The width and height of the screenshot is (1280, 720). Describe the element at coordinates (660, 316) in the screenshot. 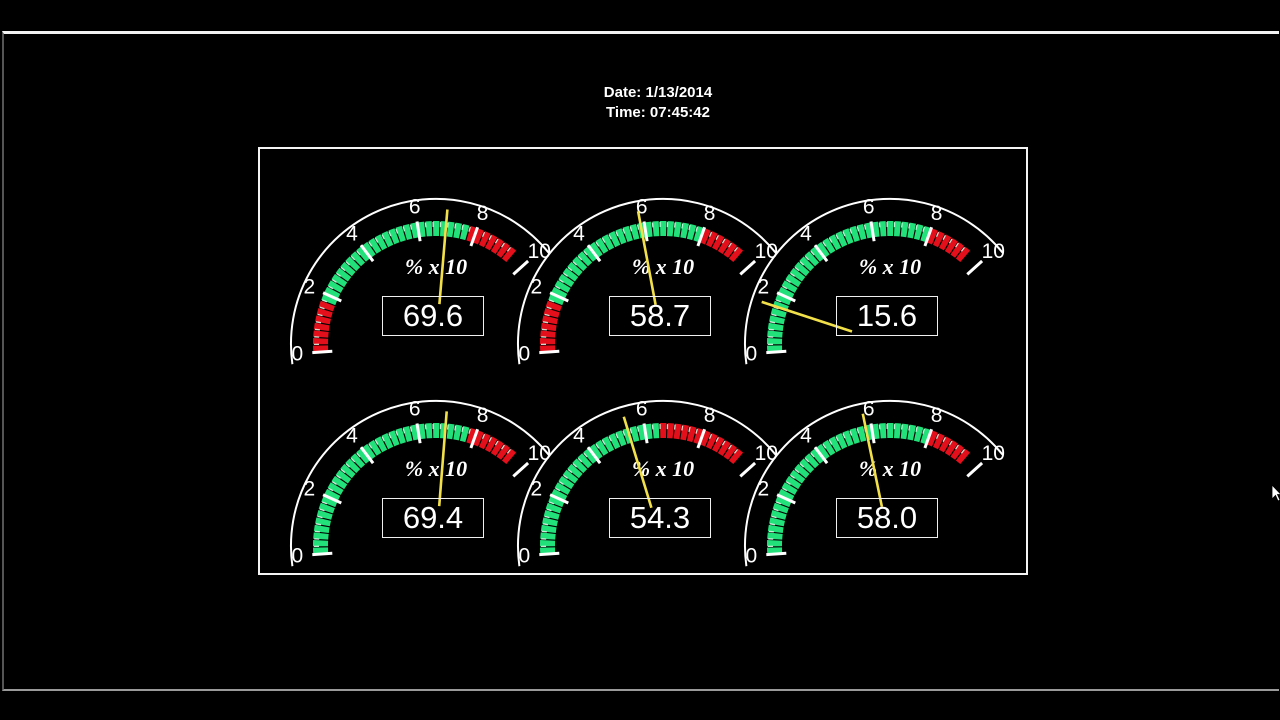

I see `gauge-2-readout: 58.7` at that location.